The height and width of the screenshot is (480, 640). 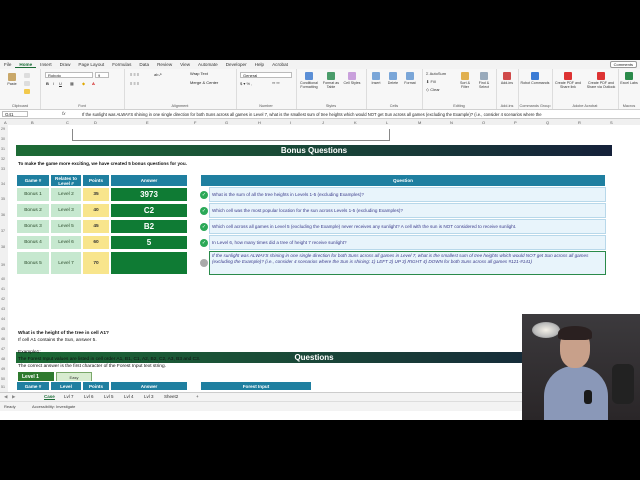 What do you see at coordinates (129, 396) in the screenshot?
I see `sheet-tab-lvl4: Lvl 4` at bounding box center [129, 396].